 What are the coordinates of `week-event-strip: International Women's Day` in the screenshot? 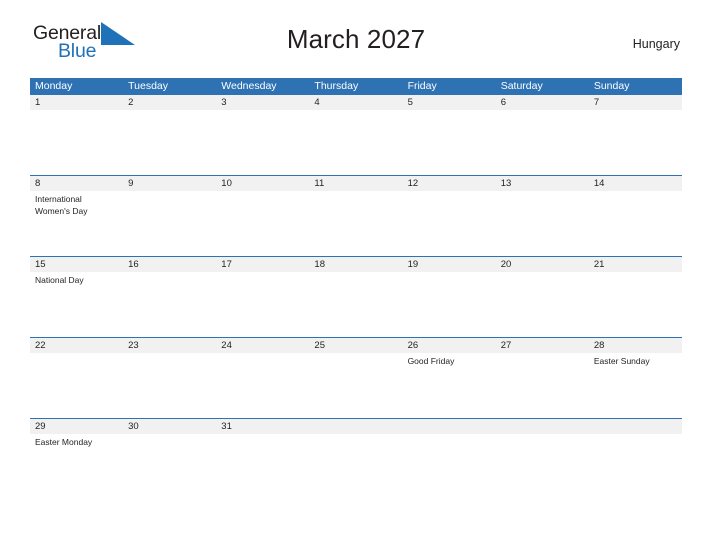 It's located at (356, 223).